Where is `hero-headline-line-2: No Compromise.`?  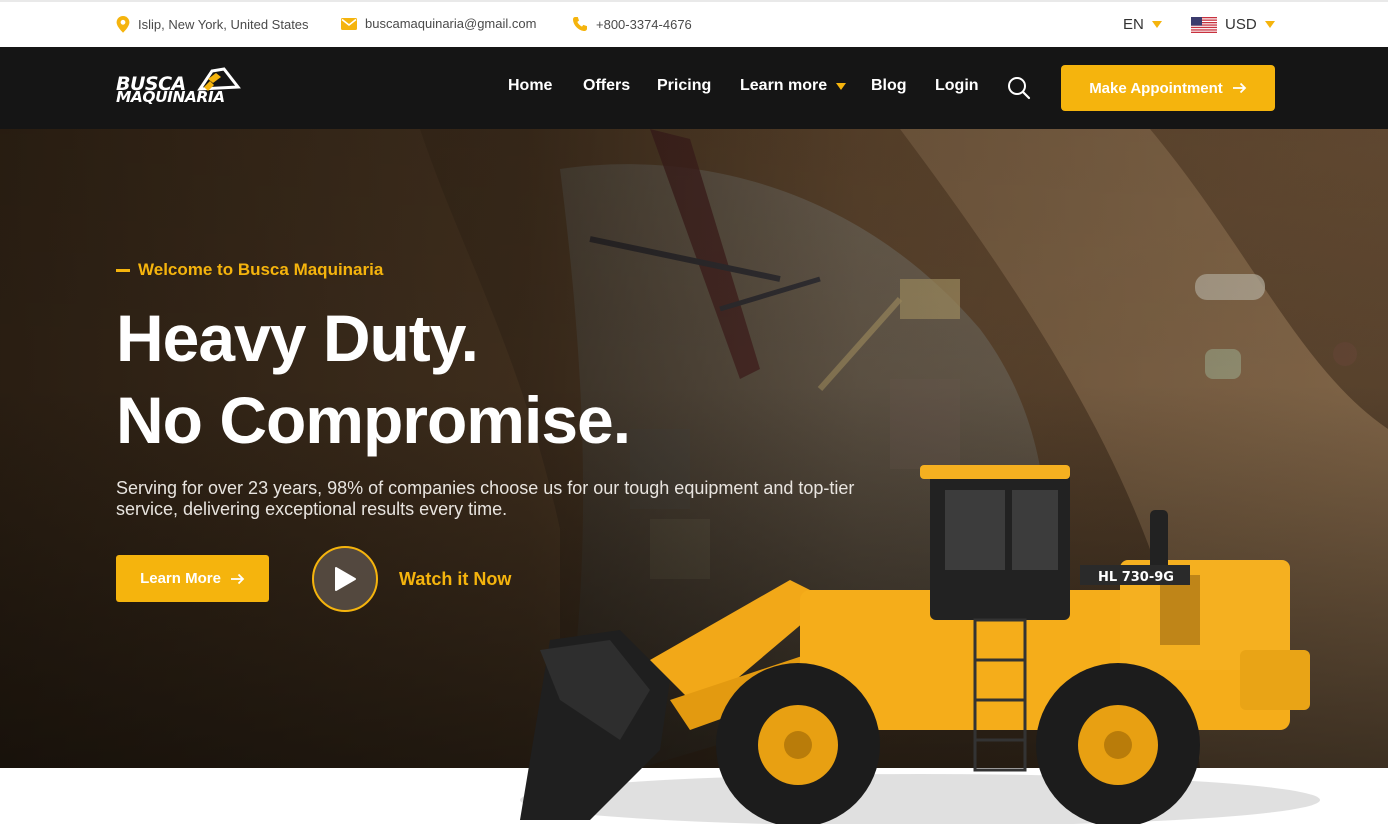
hero-headline-line-2: No Compromise. is located at coordinates (373, 420).